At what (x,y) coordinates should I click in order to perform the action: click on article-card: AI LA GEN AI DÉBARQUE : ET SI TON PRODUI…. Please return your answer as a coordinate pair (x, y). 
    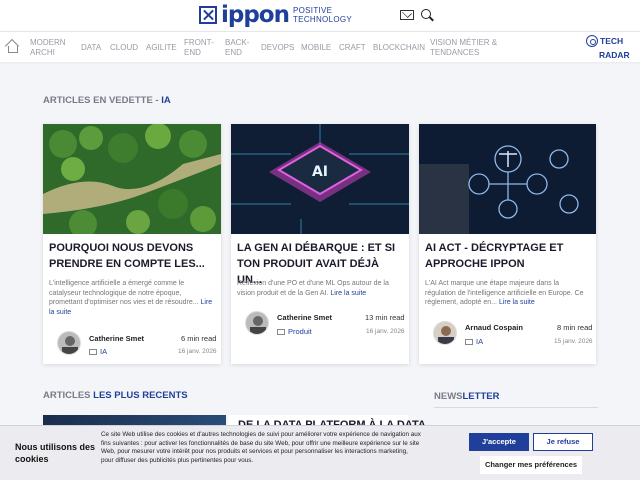
    Looking at the image, I should click on (320, 244).